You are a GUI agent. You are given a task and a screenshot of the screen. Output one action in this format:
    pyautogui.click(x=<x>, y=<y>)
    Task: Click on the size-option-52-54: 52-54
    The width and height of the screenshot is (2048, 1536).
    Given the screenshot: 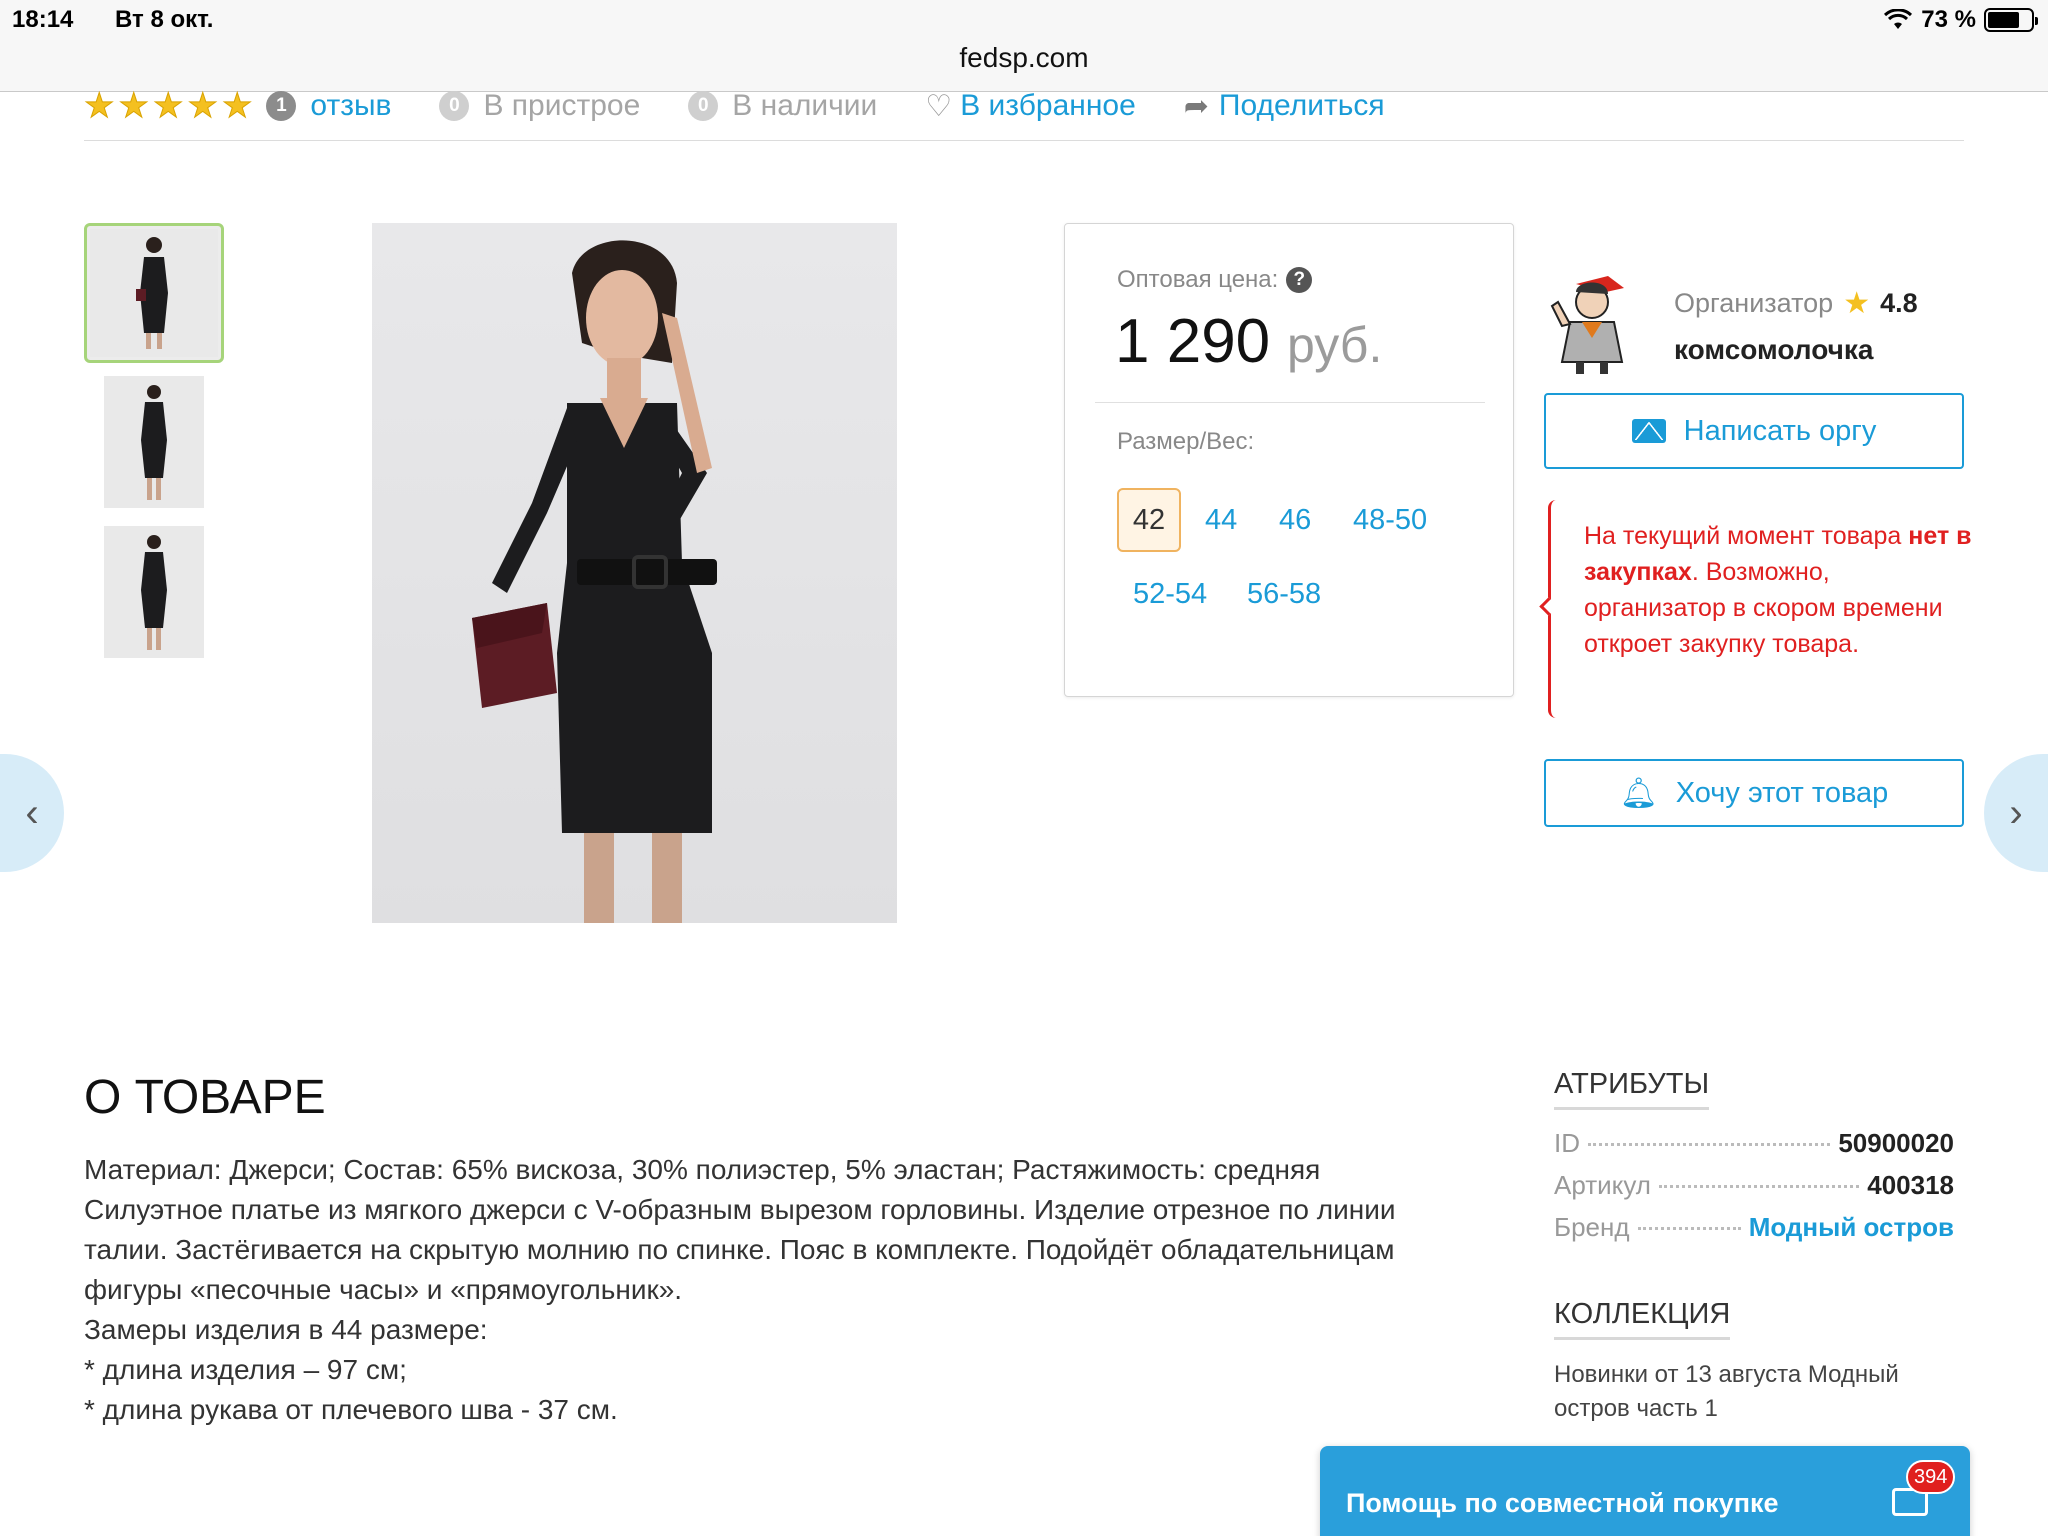 What is the action you would take?
    pyautogui.click(x=1170, y=594)
    